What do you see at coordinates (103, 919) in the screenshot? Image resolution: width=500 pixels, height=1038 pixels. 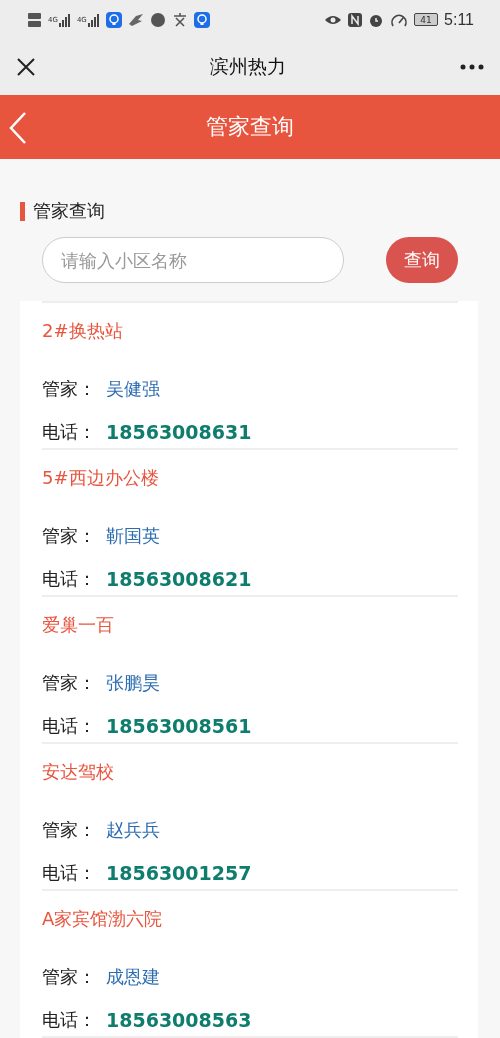 I see `community-name: A家宾馆渤六院` at bounding box center [103, 919].